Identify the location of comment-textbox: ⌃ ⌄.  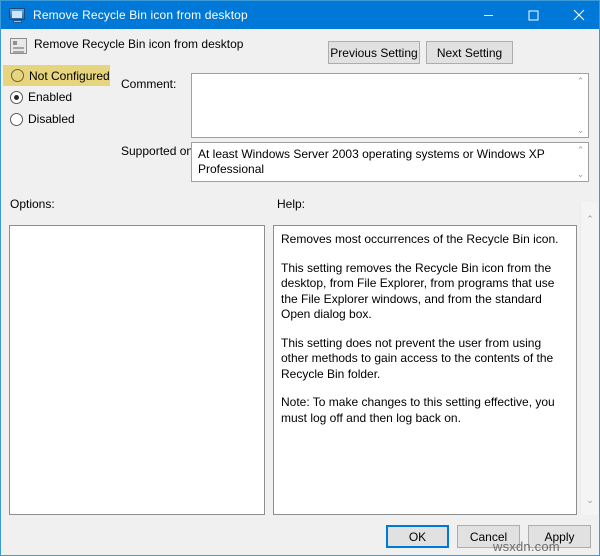
(390, 105).